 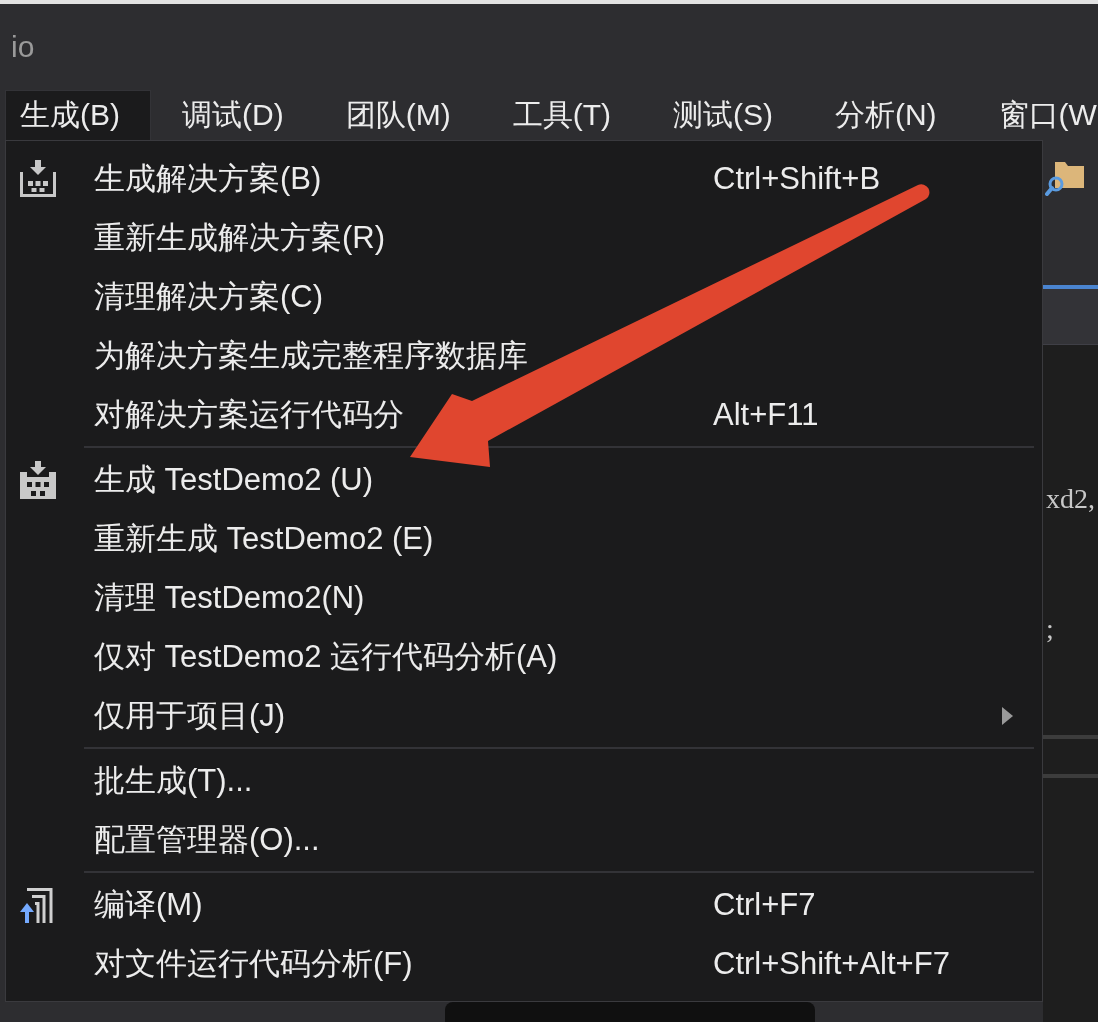 What do you see at coordinates (38, 479) in the screenshot?
I see `build-project-icon` at bounding box center [38, 479].